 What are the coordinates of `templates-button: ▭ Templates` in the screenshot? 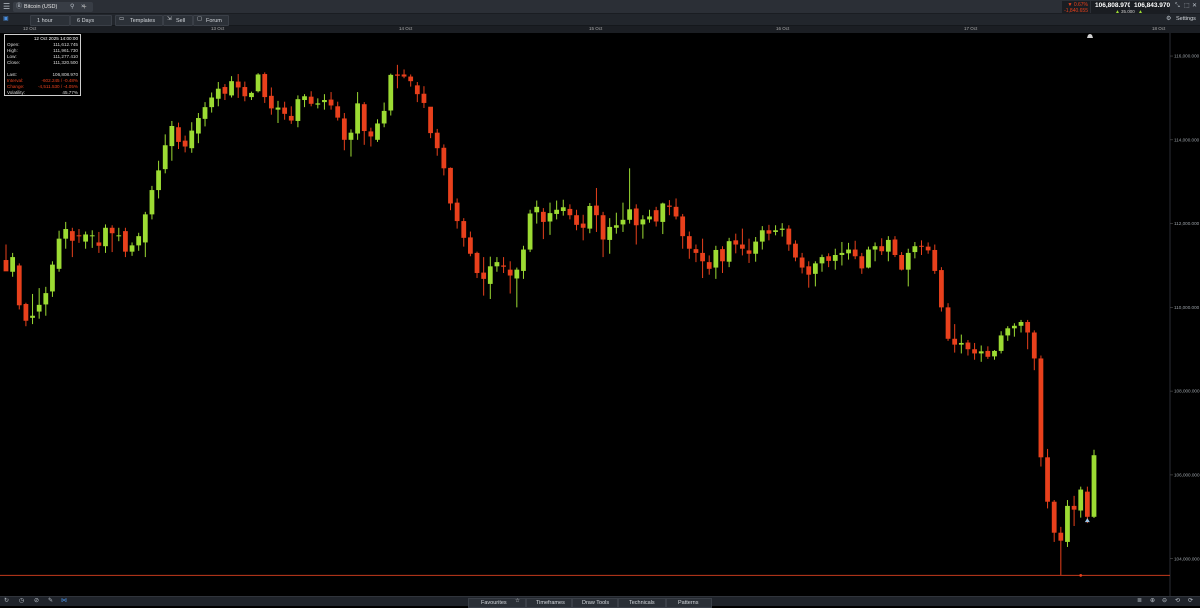 It's located at (139, 20).